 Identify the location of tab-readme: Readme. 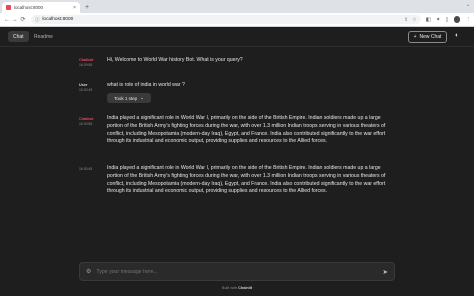
(43, 36).